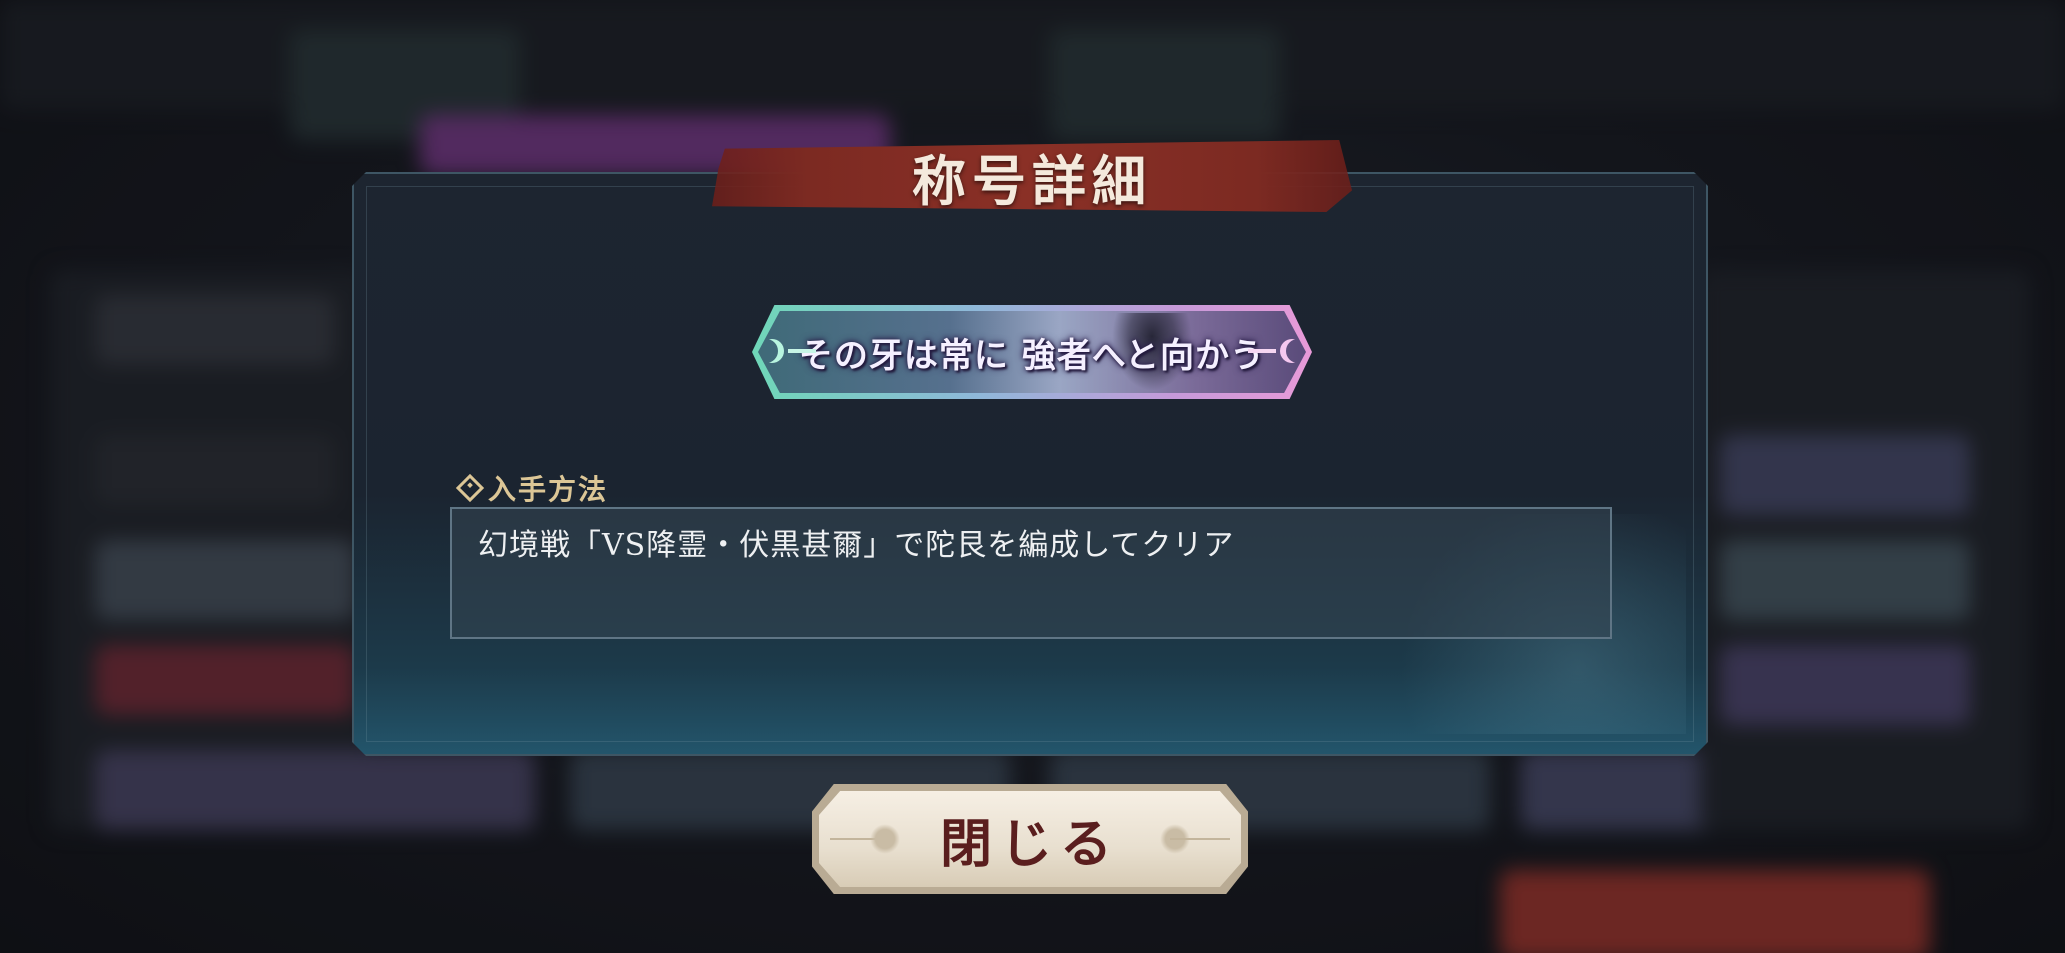  Describe the element at coordinates (1029, 844) in the screenshot. I see `close-button-label: 閉じる` at that location.